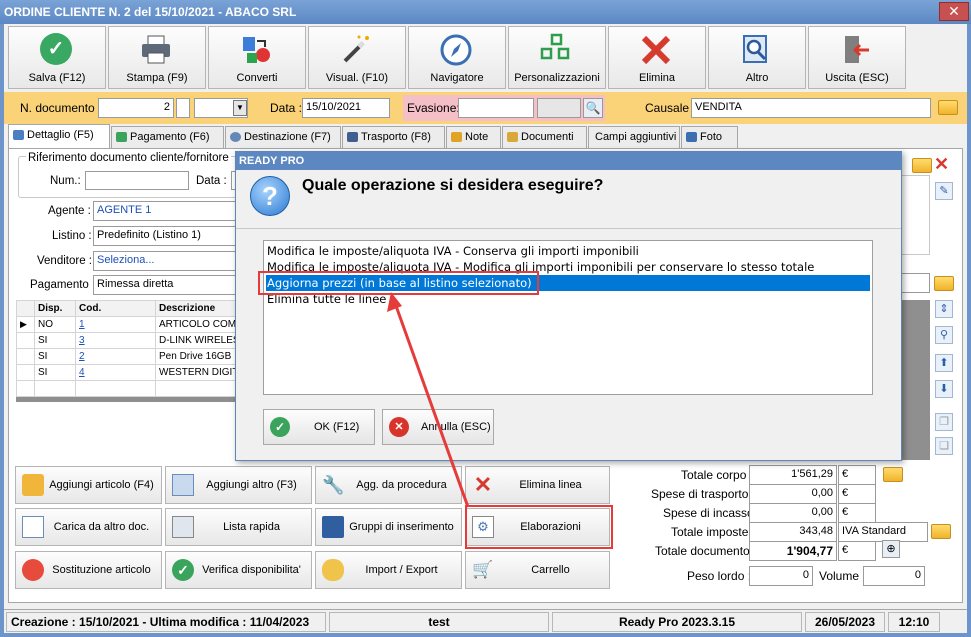 This screenshot has width=971, height=637. What do you see at coordinates (944, 191) in the screenshot?
I see `edit-icon: ✎` at bounding box center [944, 191].